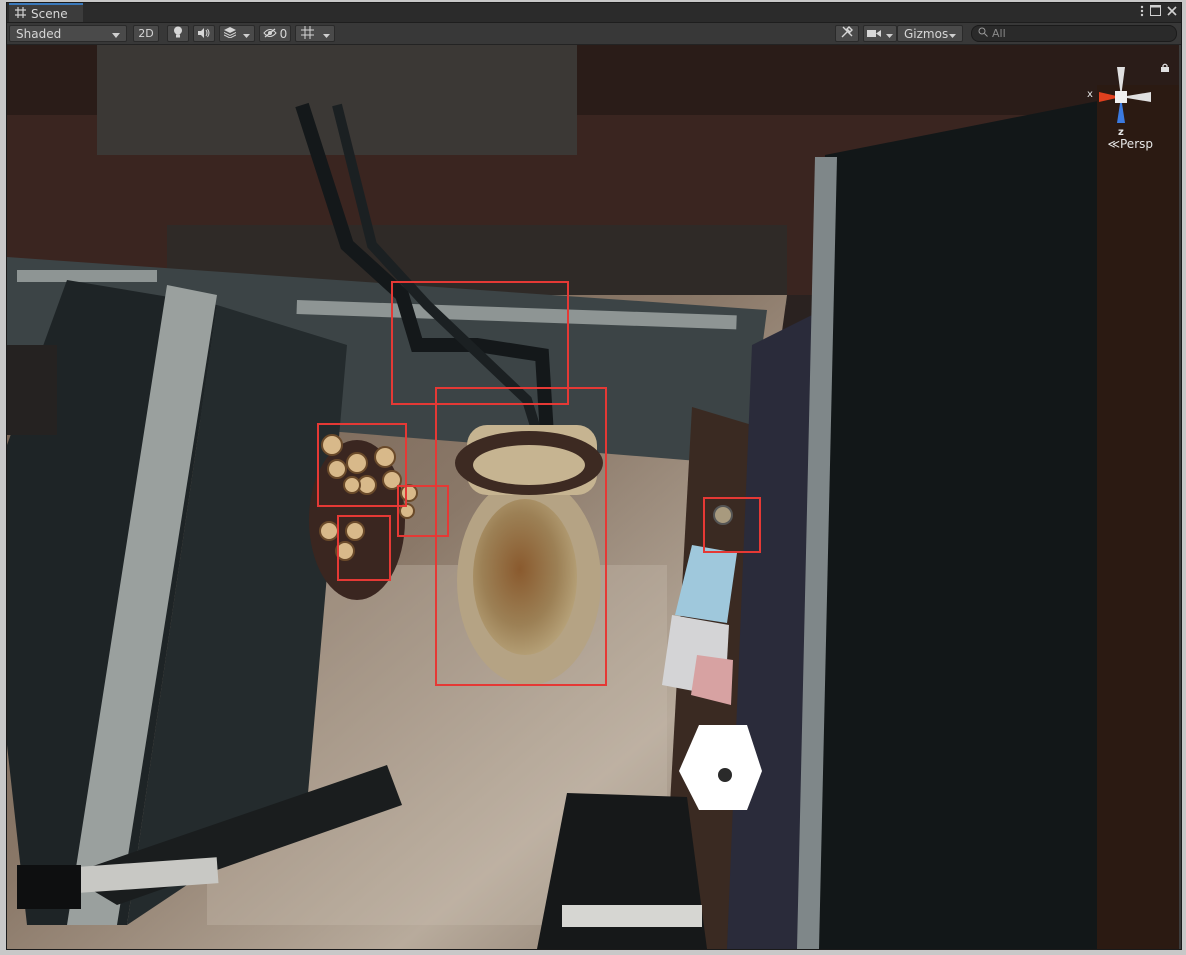 The height and width of the screenshot is (955, 1186). Describe the element at coordinates (49, 13) in the screenshot. I see `tab-scene-label: Scene` at that location.